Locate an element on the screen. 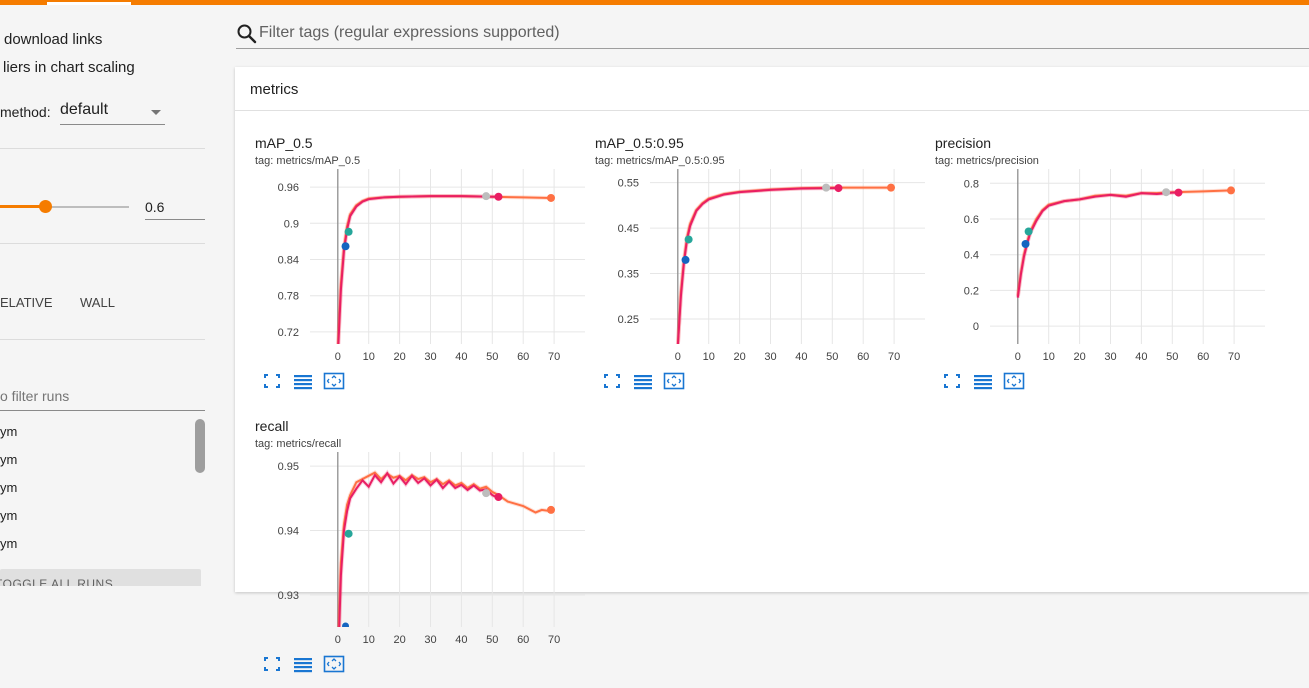  chart-tag: tag: metrics/recall is located at coordinates (298, 444).